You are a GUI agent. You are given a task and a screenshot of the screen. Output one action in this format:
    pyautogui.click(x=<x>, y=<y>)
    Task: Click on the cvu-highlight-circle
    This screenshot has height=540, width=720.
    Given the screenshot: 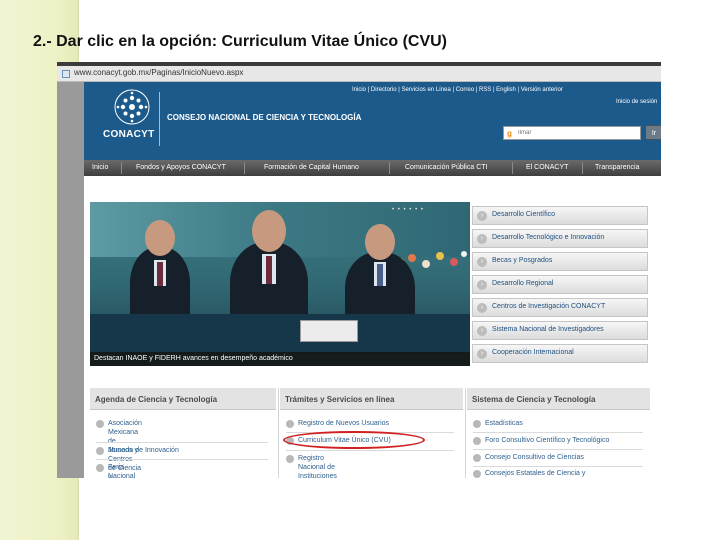 What is the action you would take?
    pyautogui.click(x=354, y=440)
    